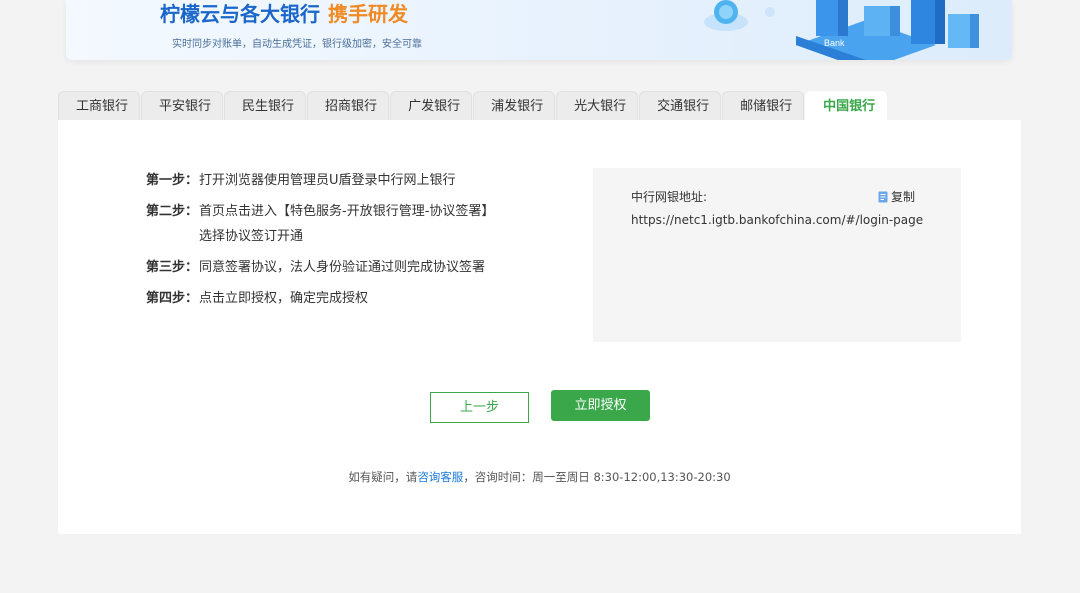  Describe the element at coordinates (172, 298) in the screenshot. I see `step-label: 第四步：` at that location.